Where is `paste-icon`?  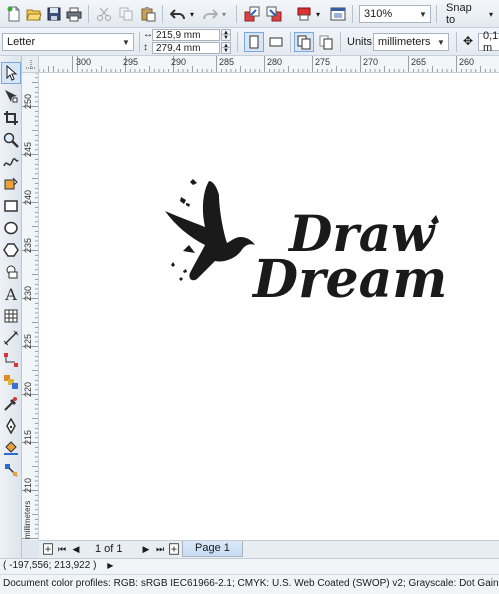 paste-icon is located at coordinates (148, 14).